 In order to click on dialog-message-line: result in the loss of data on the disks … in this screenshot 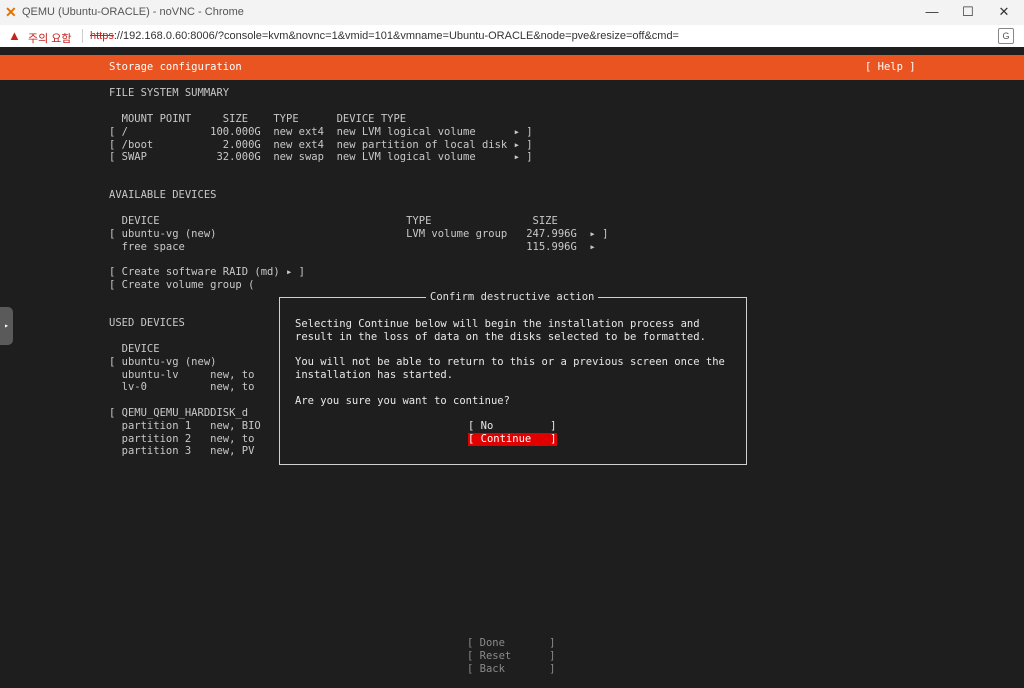, I will do `click(500, 336)`.